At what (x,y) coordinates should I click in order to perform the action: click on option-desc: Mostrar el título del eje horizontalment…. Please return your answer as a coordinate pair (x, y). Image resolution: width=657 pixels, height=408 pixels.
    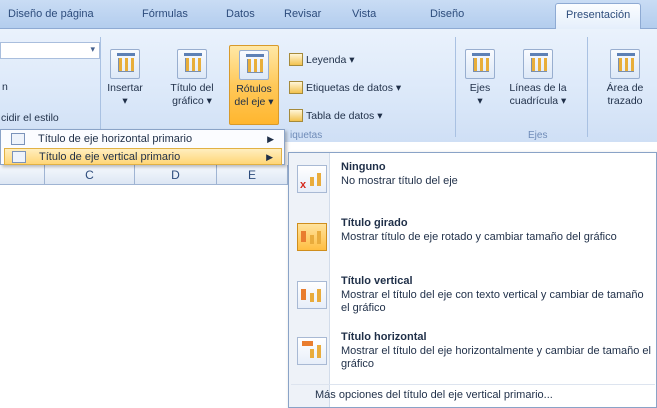
    Looking at the image, I should click on (496, 357).